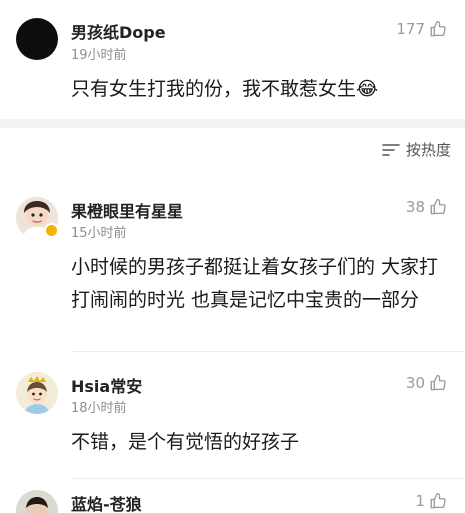 This screenshot has height=513, width=465. Describe the element at coordinates (420, 501) in the screenshot. I see `like-count: 1` at that location.